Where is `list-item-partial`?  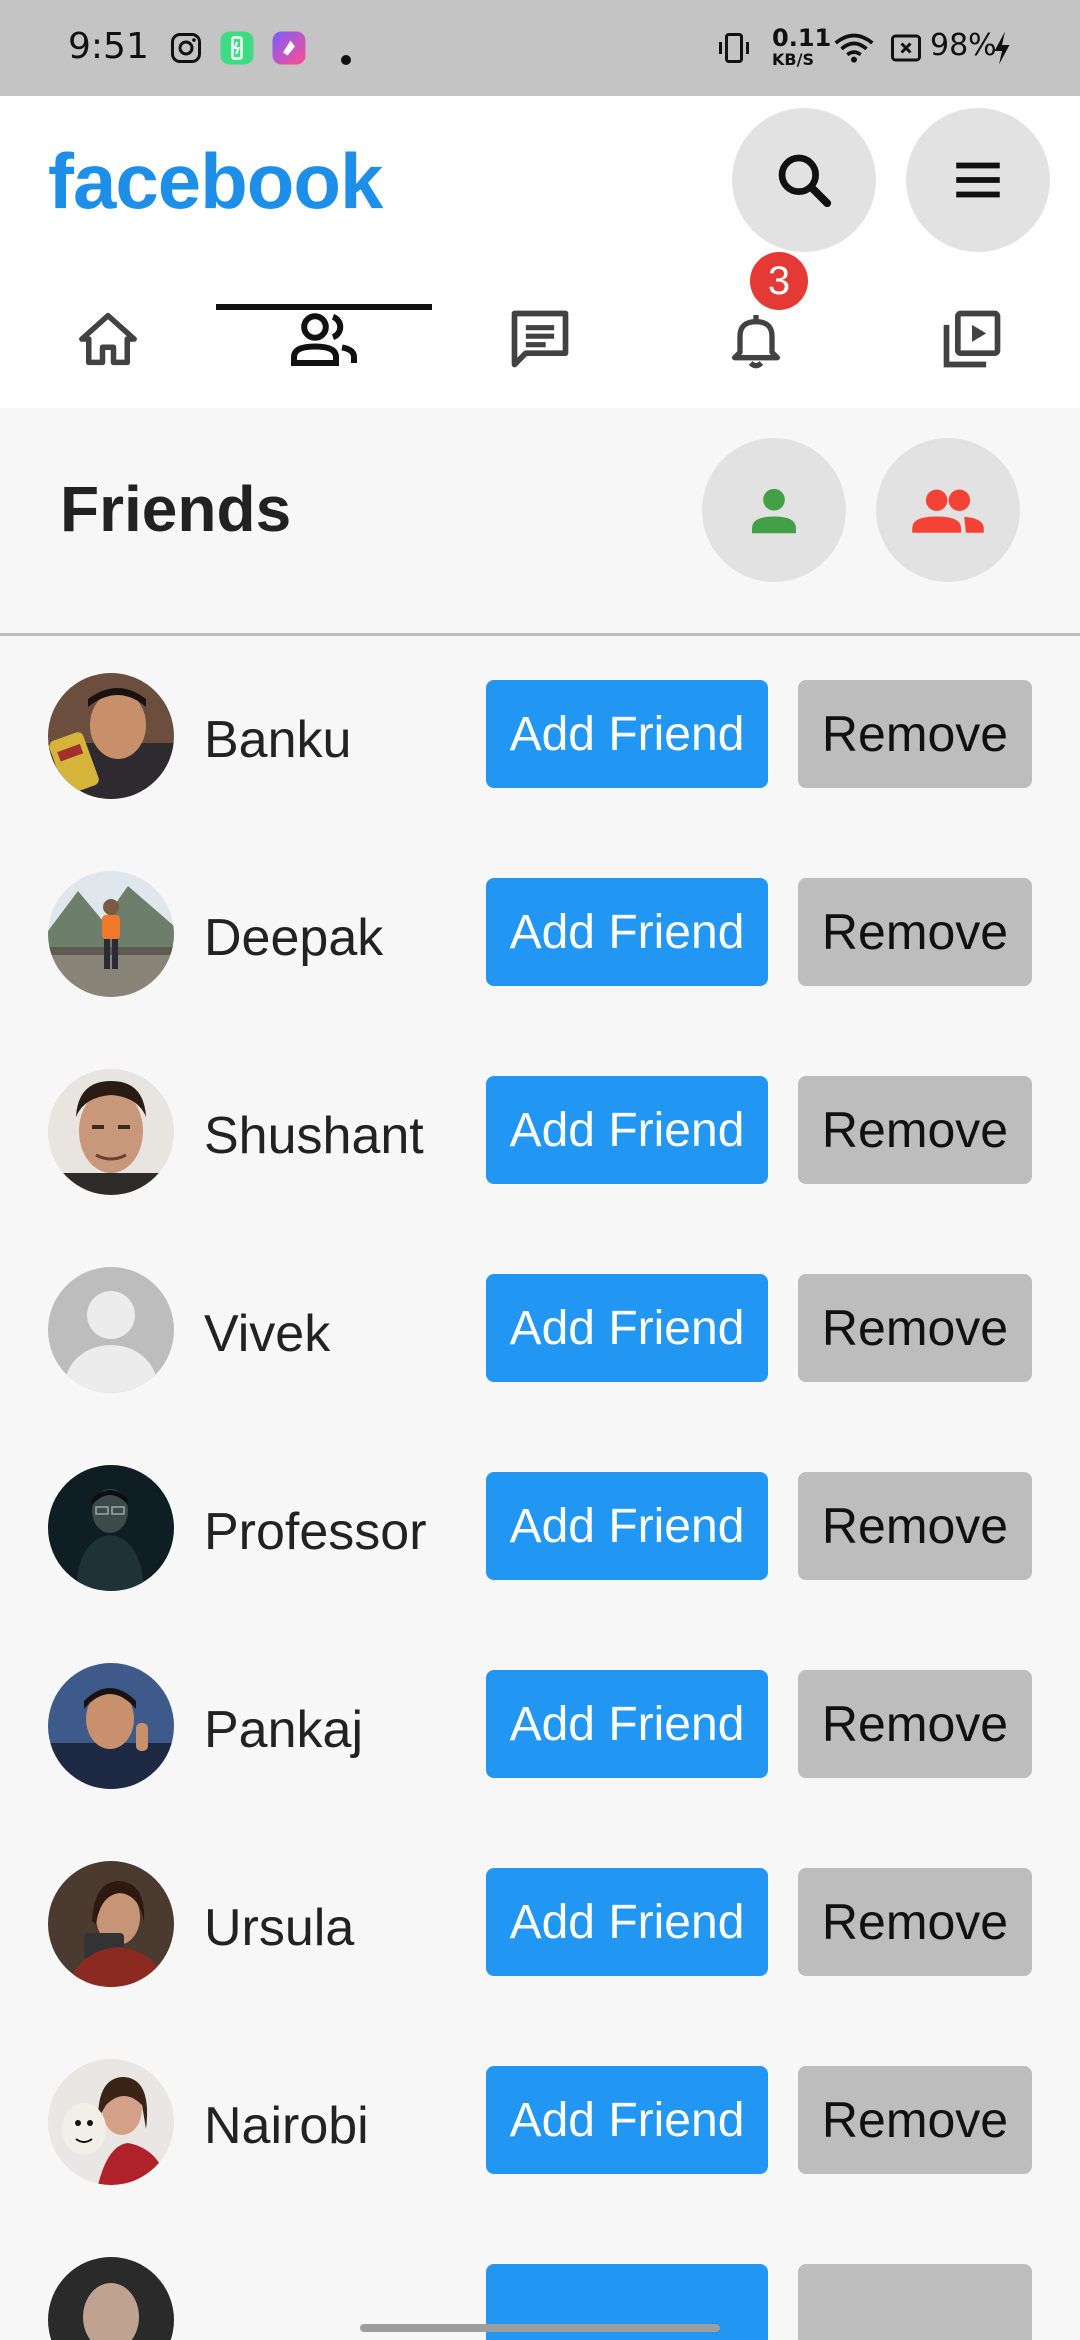
list-item-partial is located at coordinates (540, 2282).